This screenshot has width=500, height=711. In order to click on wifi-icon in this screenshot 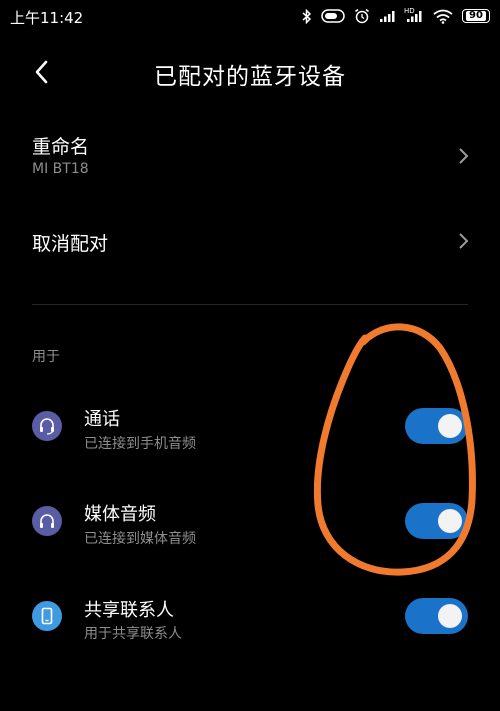, I will do `click(443, 16)`.